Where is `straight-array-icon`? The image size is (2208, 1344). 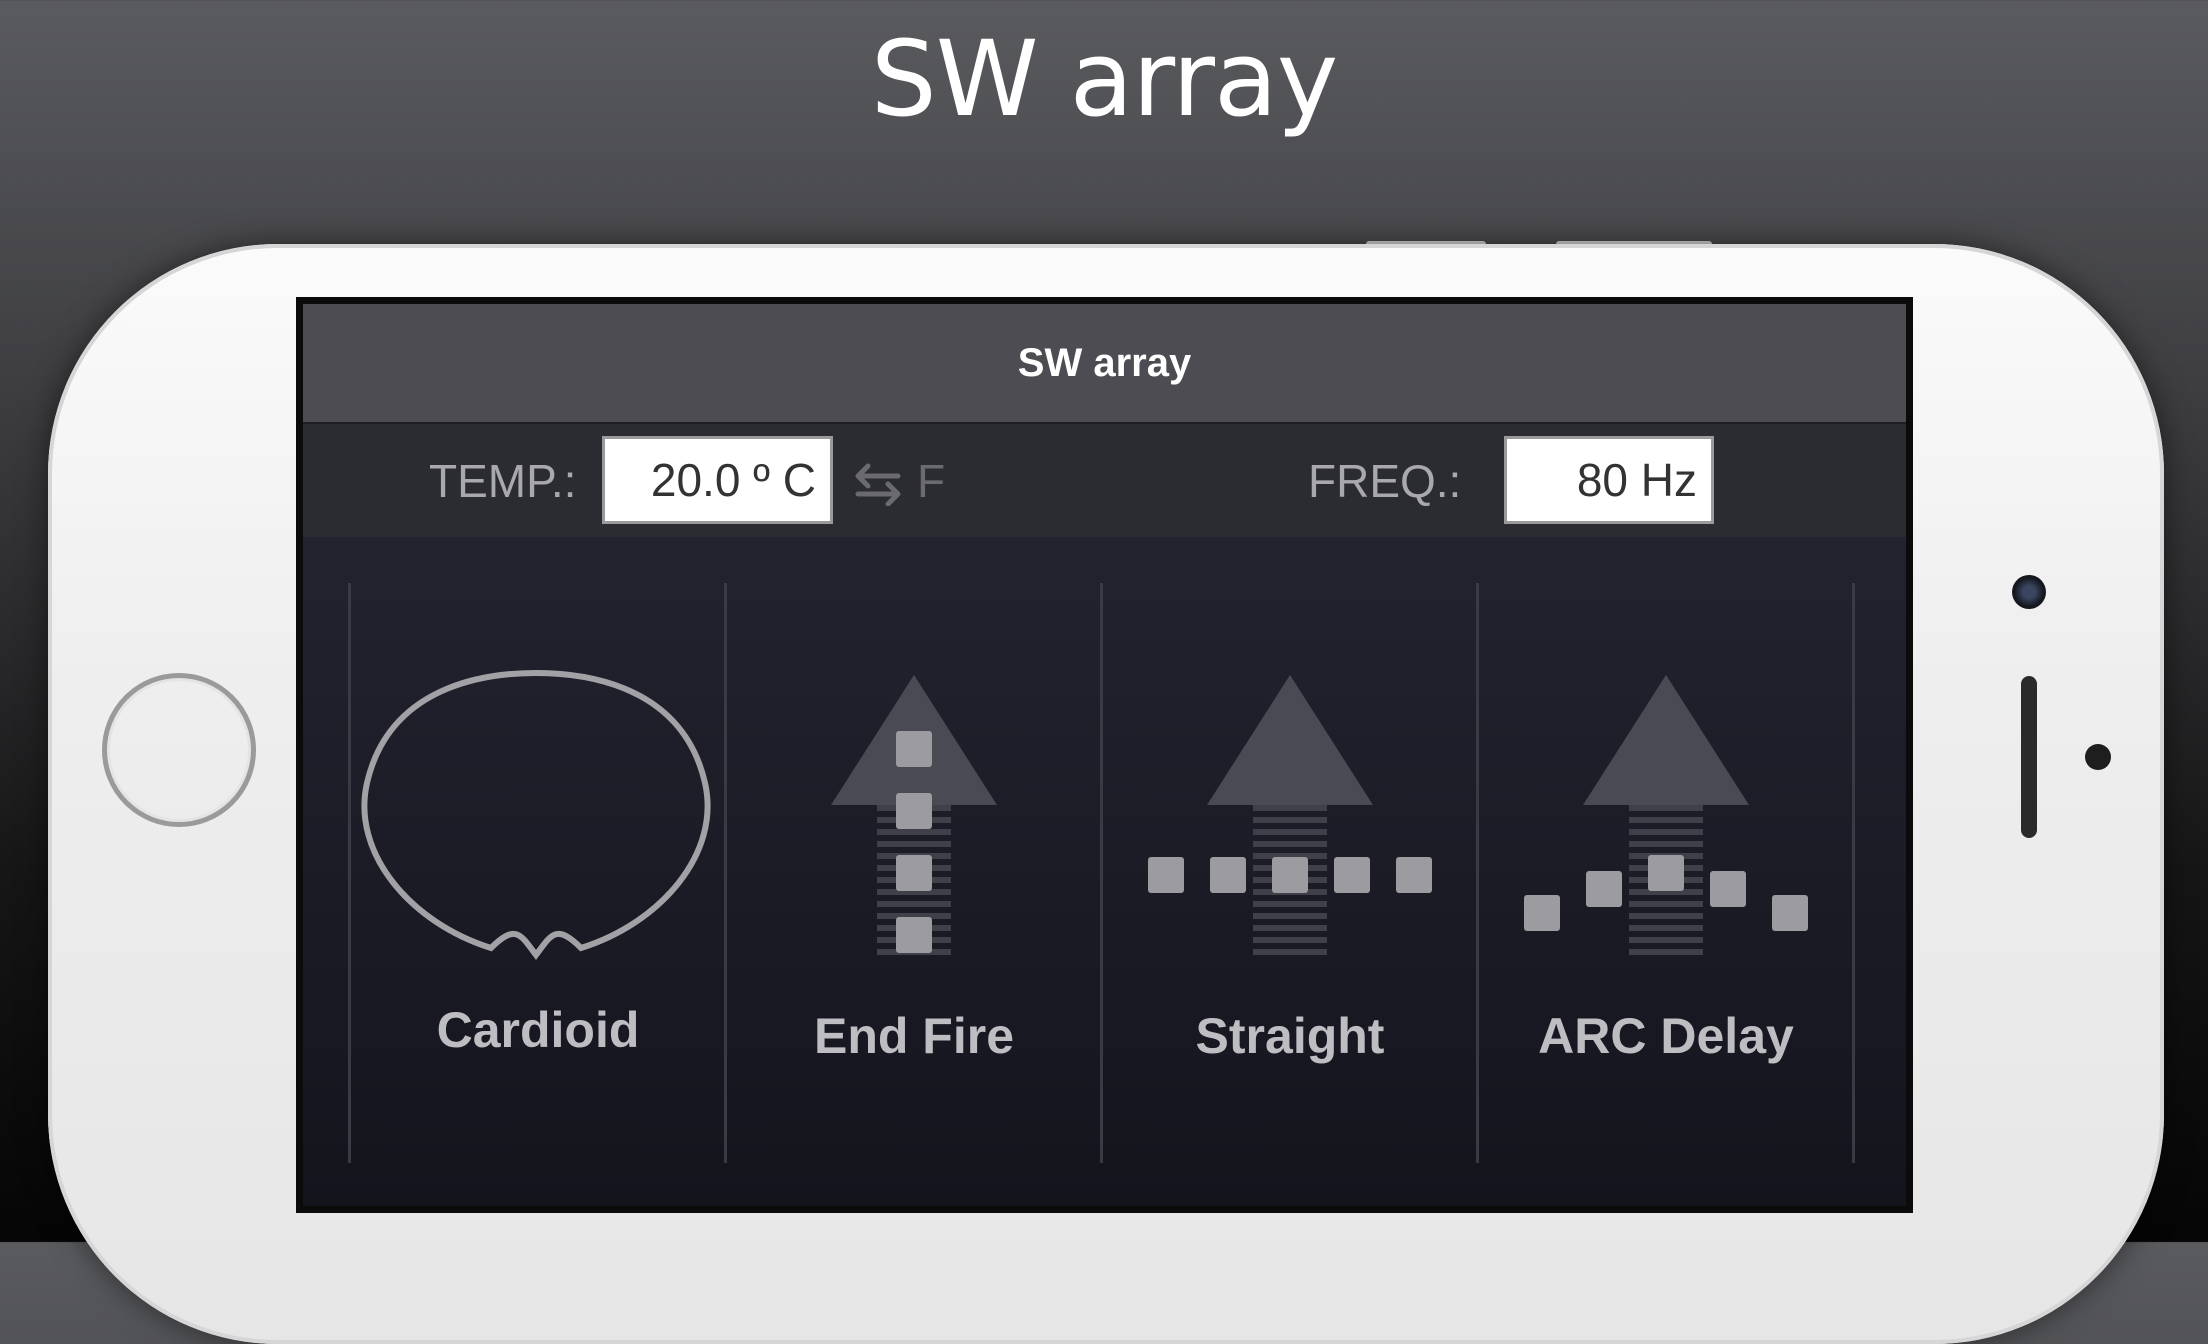 straight-array-icon is located at coordinates (1290, 815).